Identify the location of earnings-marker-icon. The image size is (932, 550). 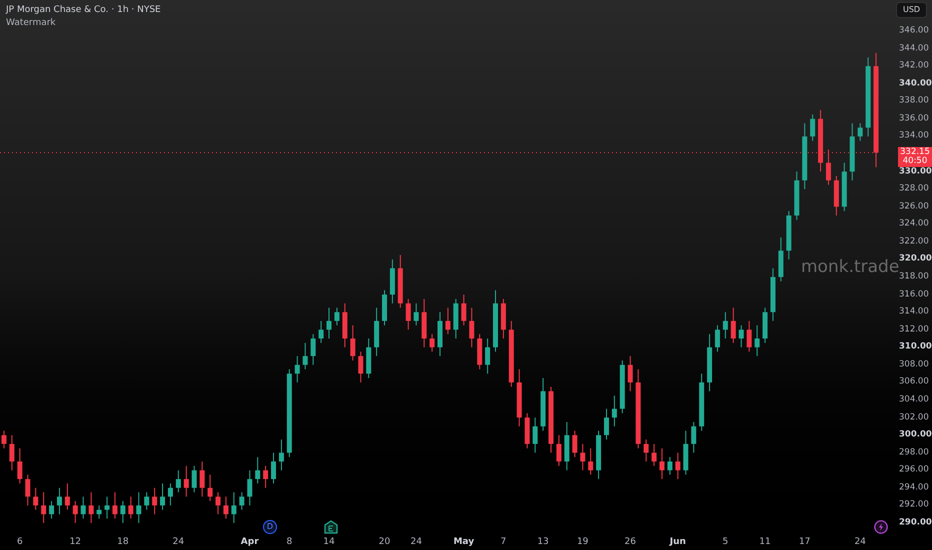
(331, 527).